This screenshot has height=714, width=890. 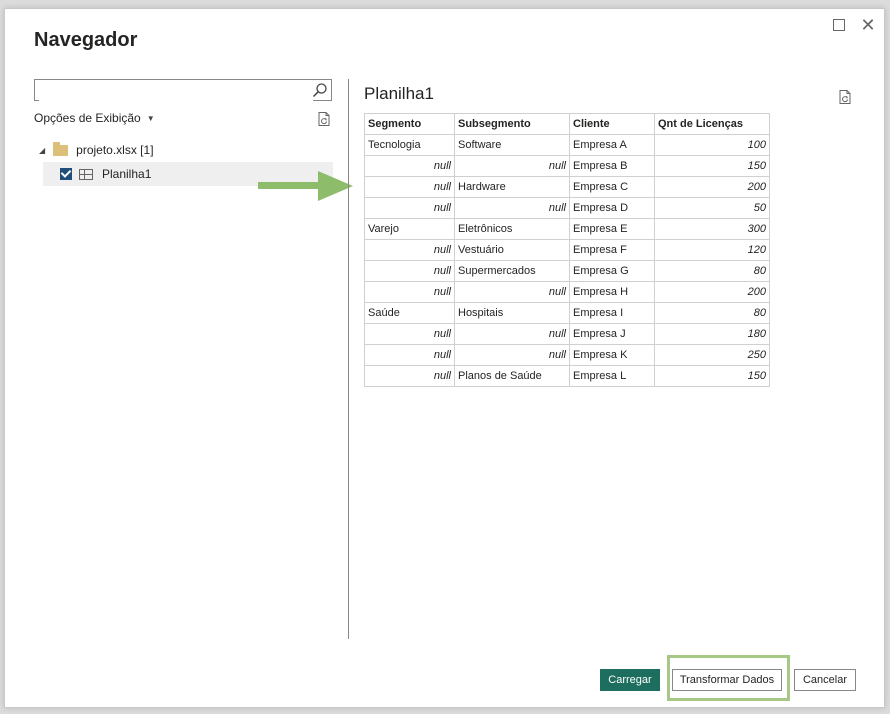 I want to click on table-cell: Empresa G, so click(x=612, y=271).